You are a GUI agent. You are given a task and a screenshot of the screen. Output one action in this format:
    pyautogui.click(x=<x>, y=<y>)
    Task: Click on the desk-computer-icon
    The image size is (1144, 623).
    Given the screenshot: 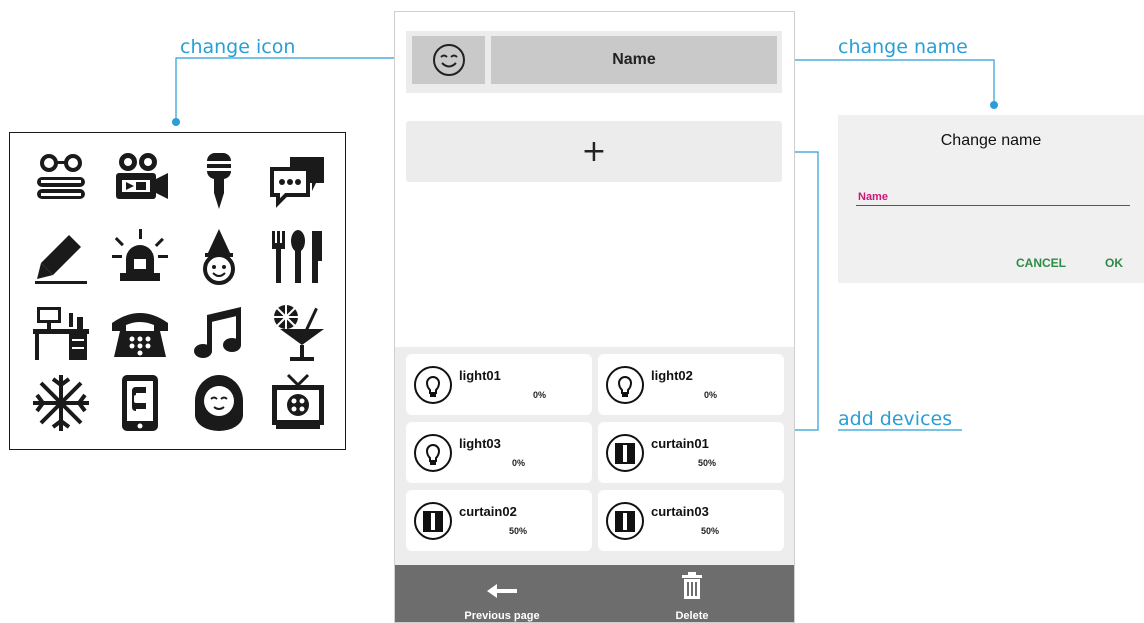 What is the action you would take?
    pyautogui.click(x=61, y=333)
    